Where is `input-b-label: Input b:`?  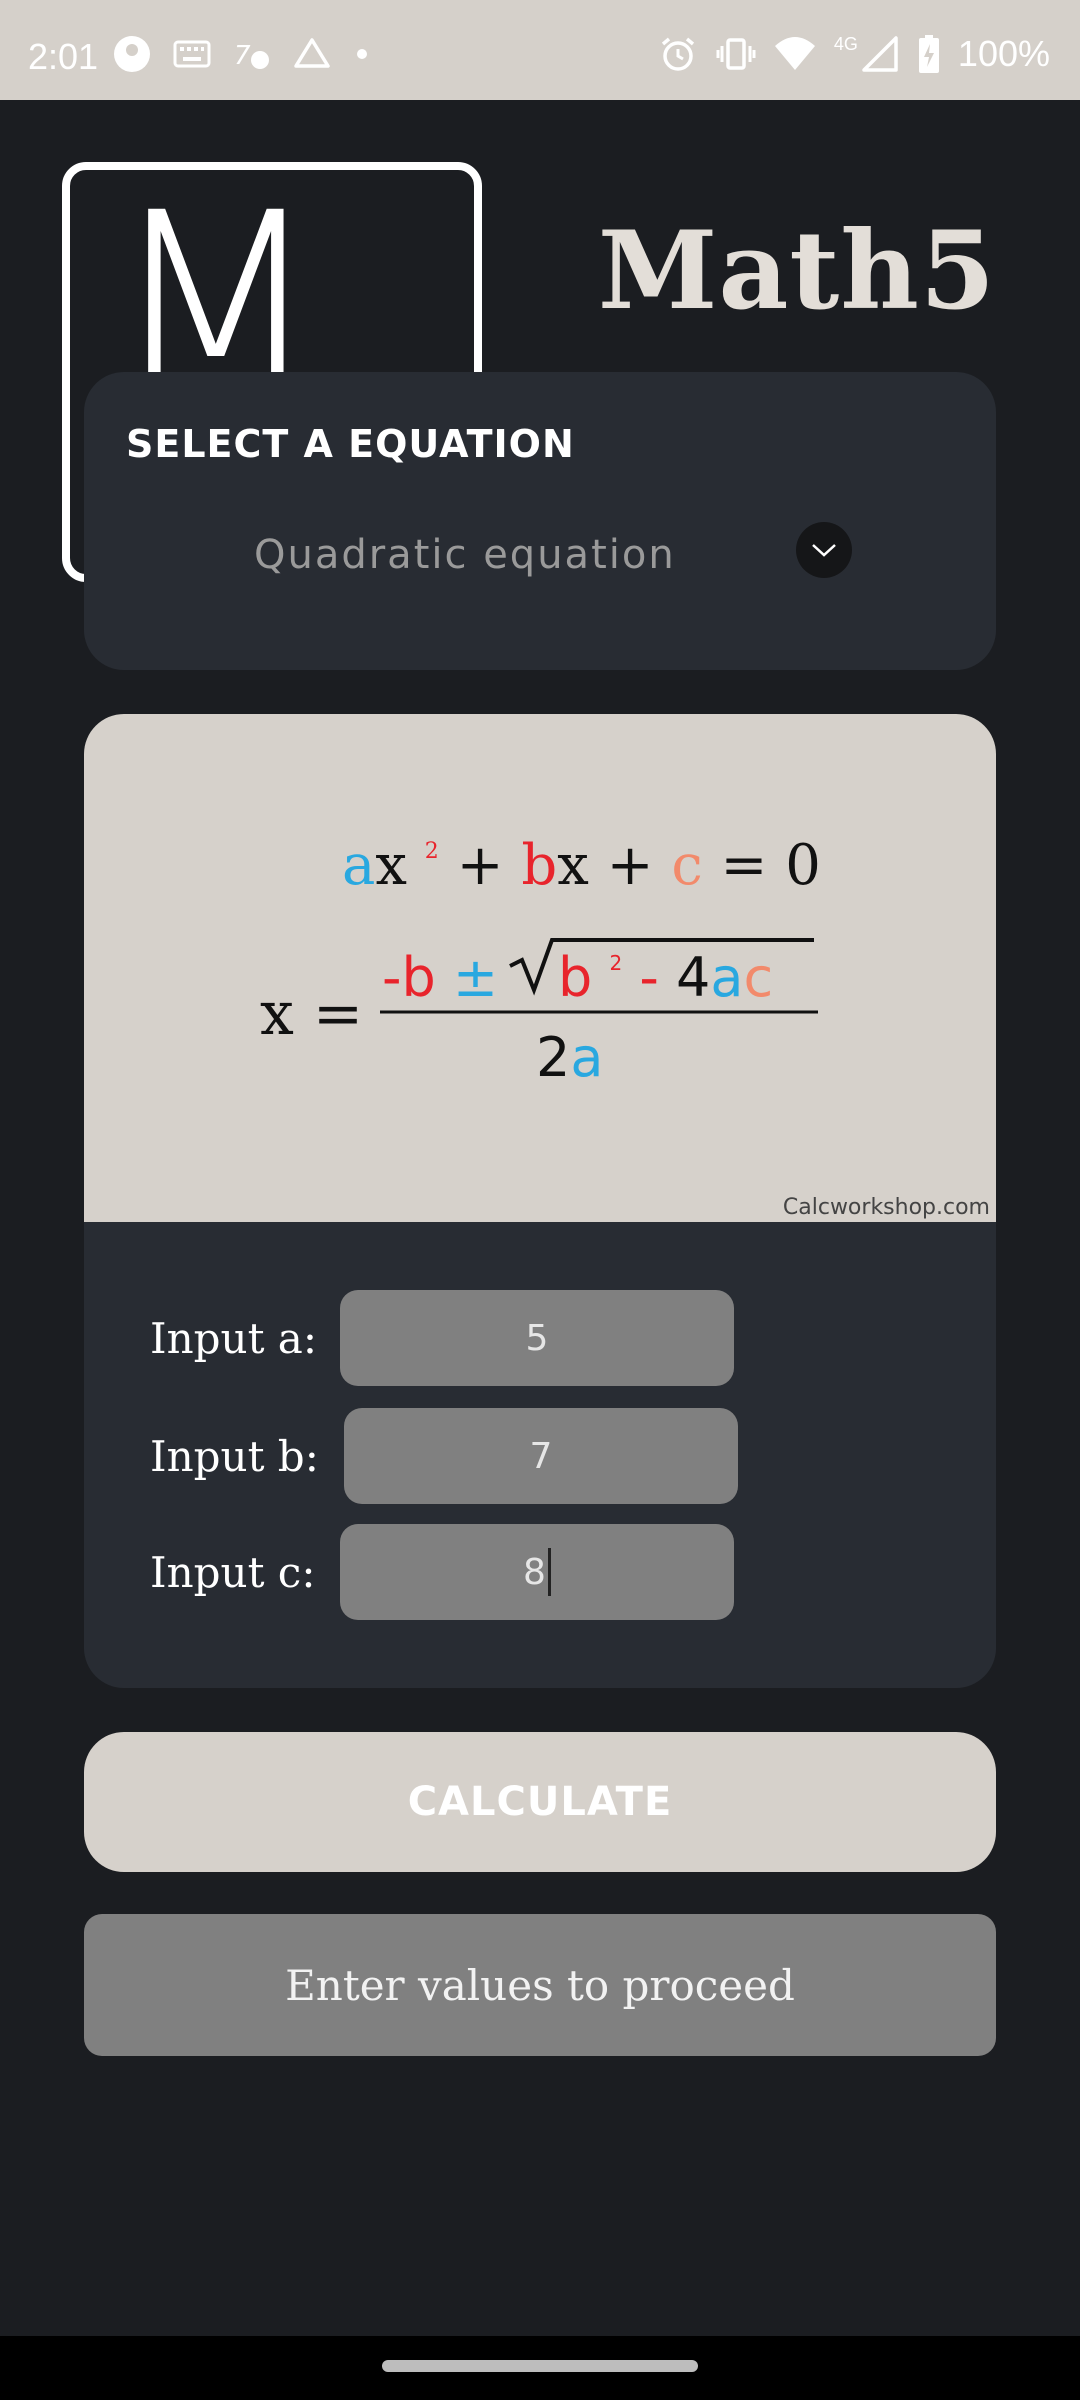
input-b-label: Input b: is located at coordinates (234, 1456).